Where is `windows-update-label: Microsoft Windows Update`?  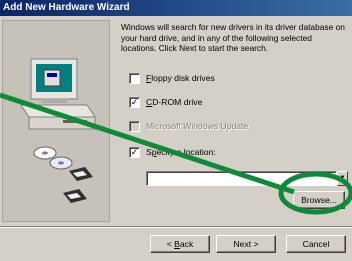 windows-update-label: Microsoft Windows Update is located at coordinates (197, 126).